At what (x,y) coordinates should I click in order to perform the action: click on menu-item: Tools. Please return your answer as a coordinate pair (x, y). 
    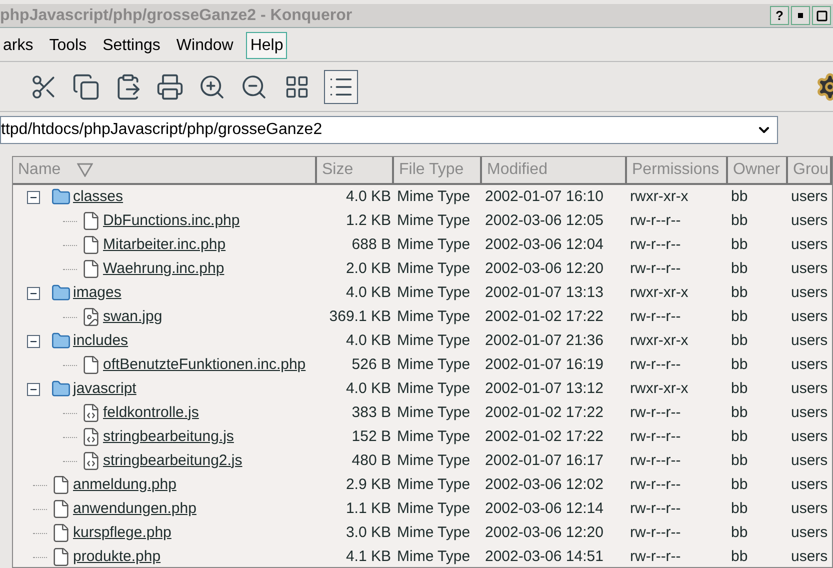
    Looking at the image, I should click on (68, 45).